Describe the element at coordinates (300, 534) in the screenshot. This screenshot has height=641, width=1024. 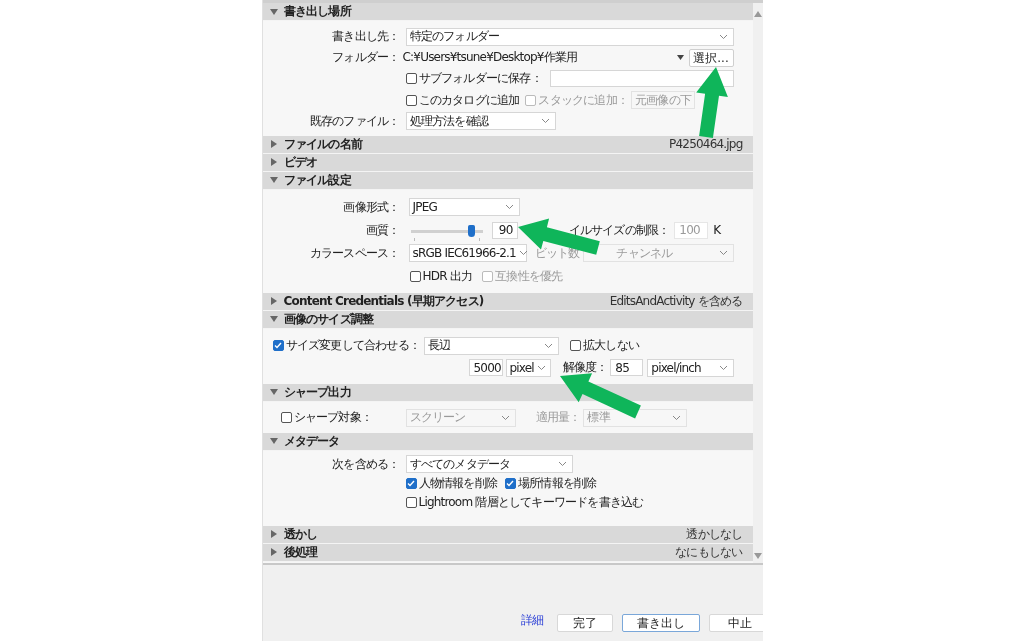
I see `section-title: 透かし` at that location.